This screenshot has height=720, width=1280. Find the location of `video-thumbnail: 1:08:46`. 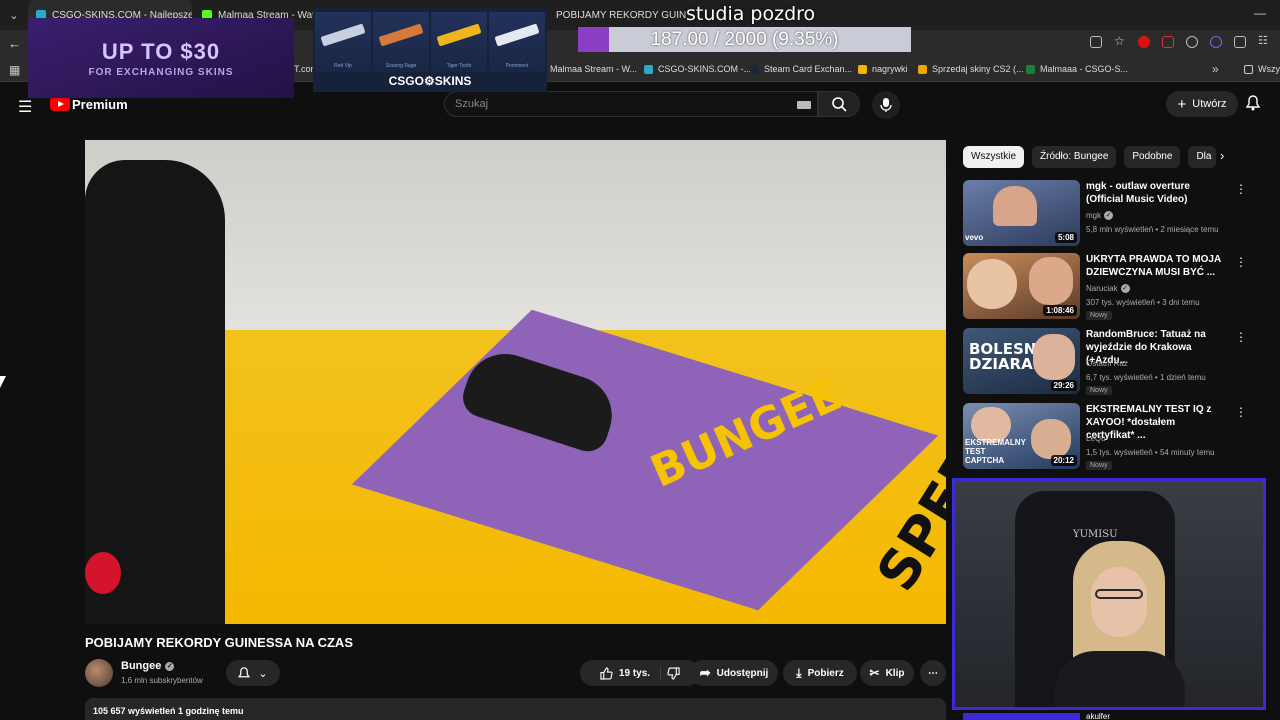

video-thumbnail: 1:08:46 is located at coordinates (1021, 286).